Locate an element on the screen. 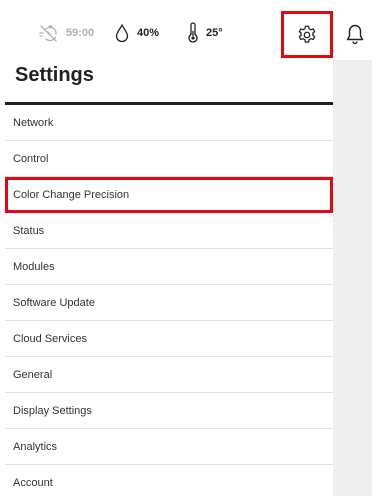 This screenshot has width=372, height=496. bell-icon is located at coordinates (355, 34).